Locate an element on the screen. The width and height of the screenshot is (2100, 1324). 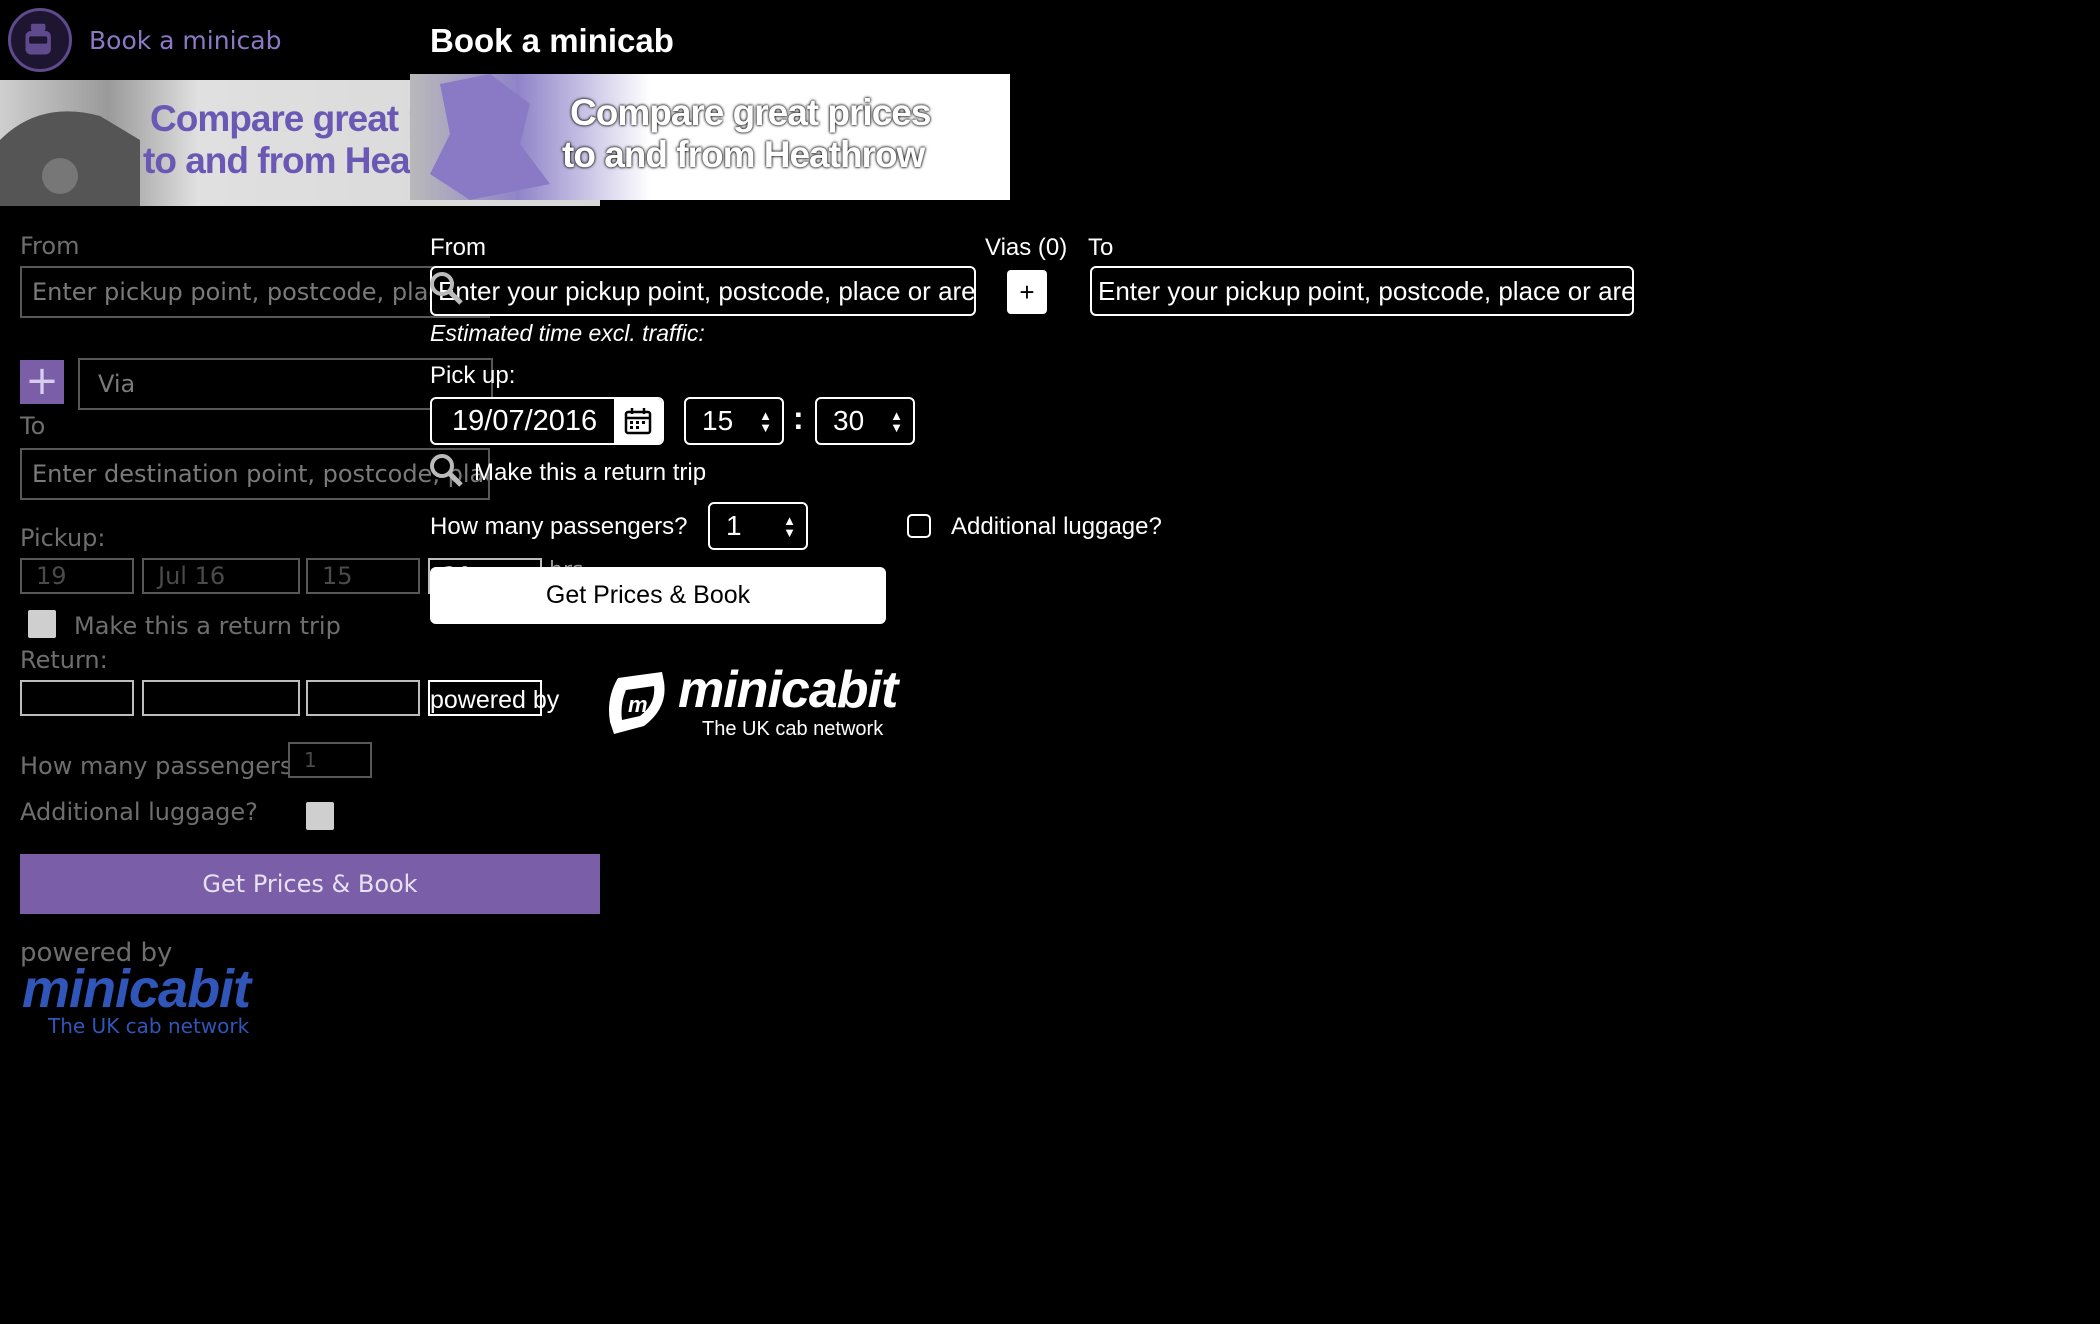
minicabit-m-icon: m is located at coordinates (637, 702).